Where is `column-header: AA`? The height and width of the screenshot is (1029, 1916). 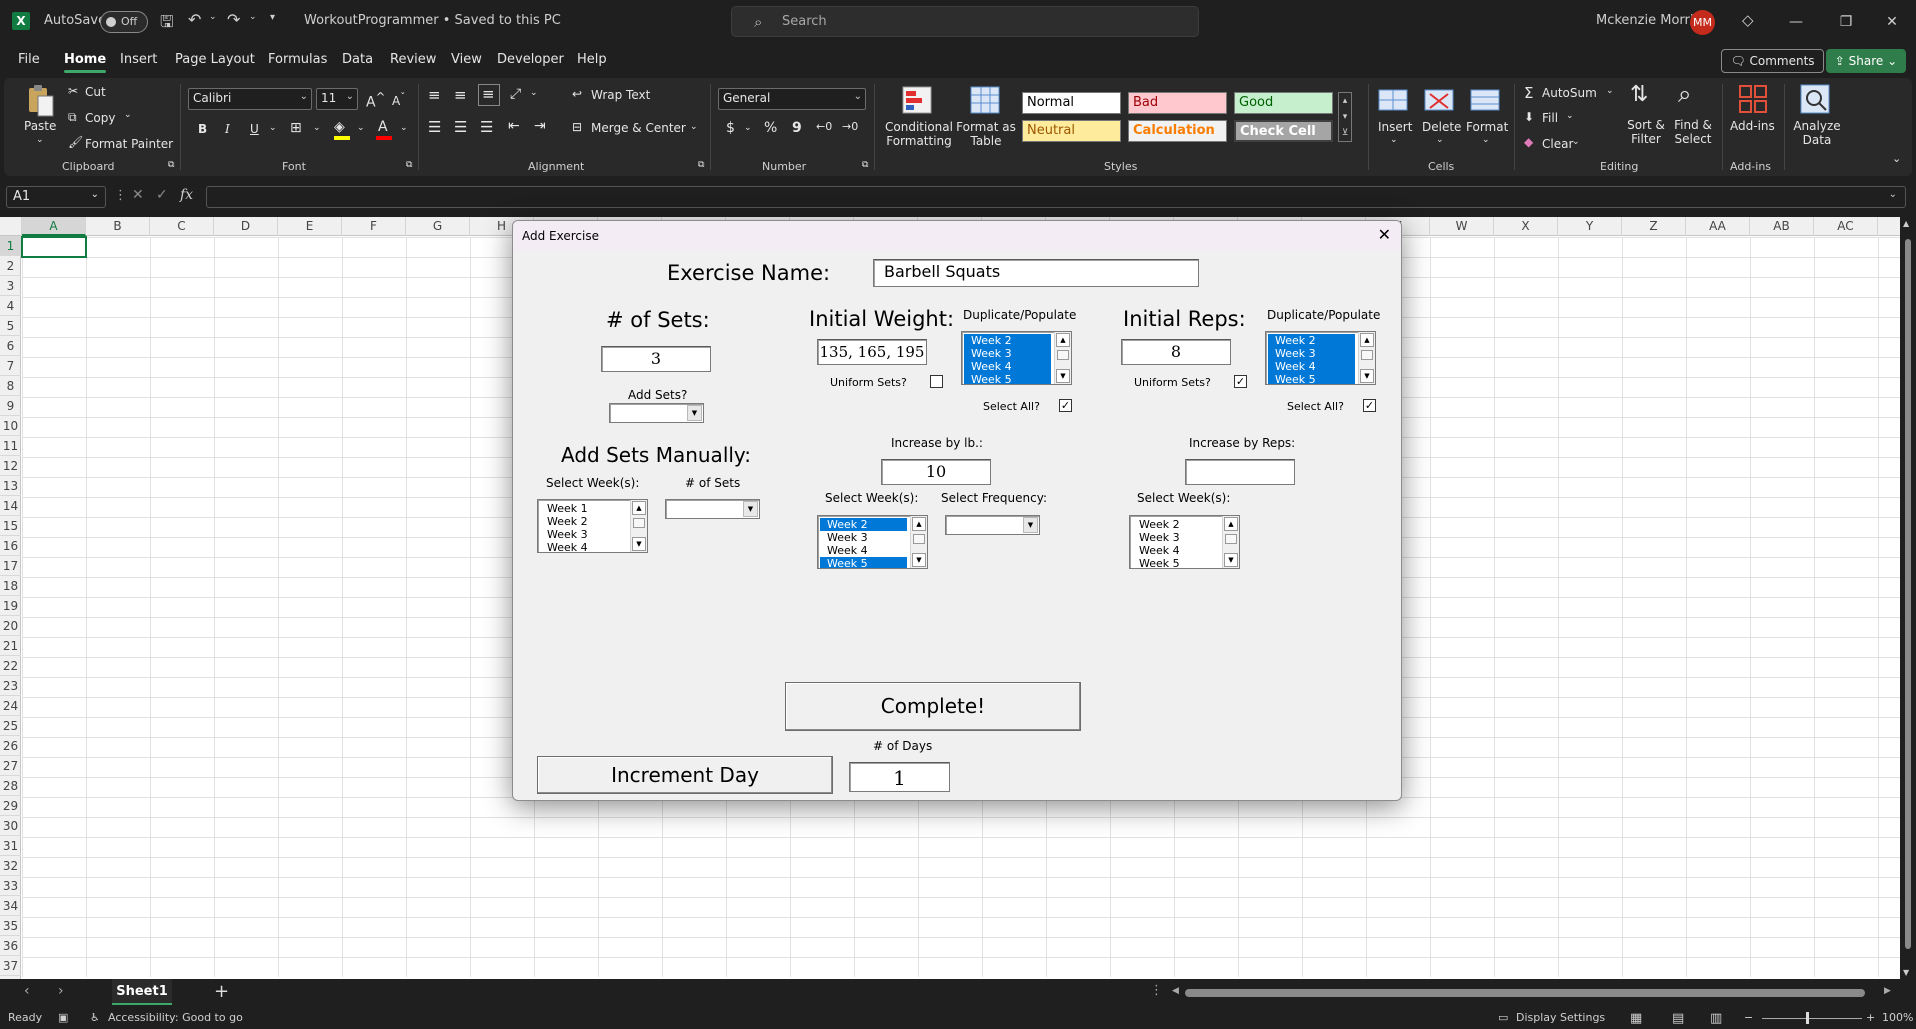
column-header: AA is located at coordinates (1718, 226).